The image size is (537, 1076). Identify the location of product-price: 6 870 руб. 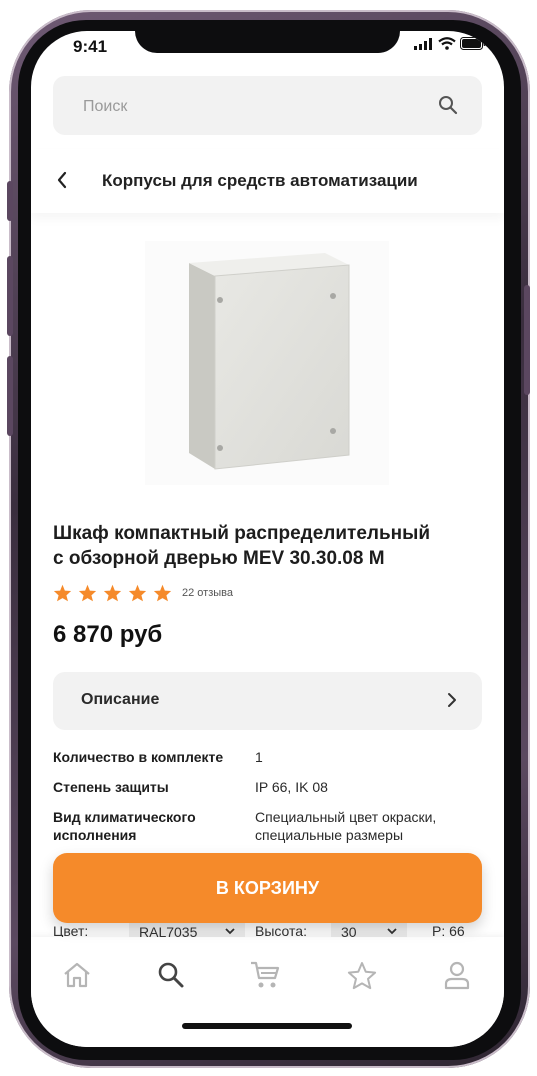
(108, 634).